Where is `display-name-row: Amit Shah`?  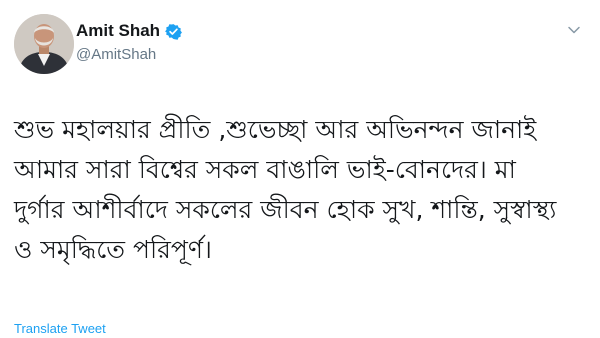
display-name-row: Amit Shah is located at coordinates (129, 31).